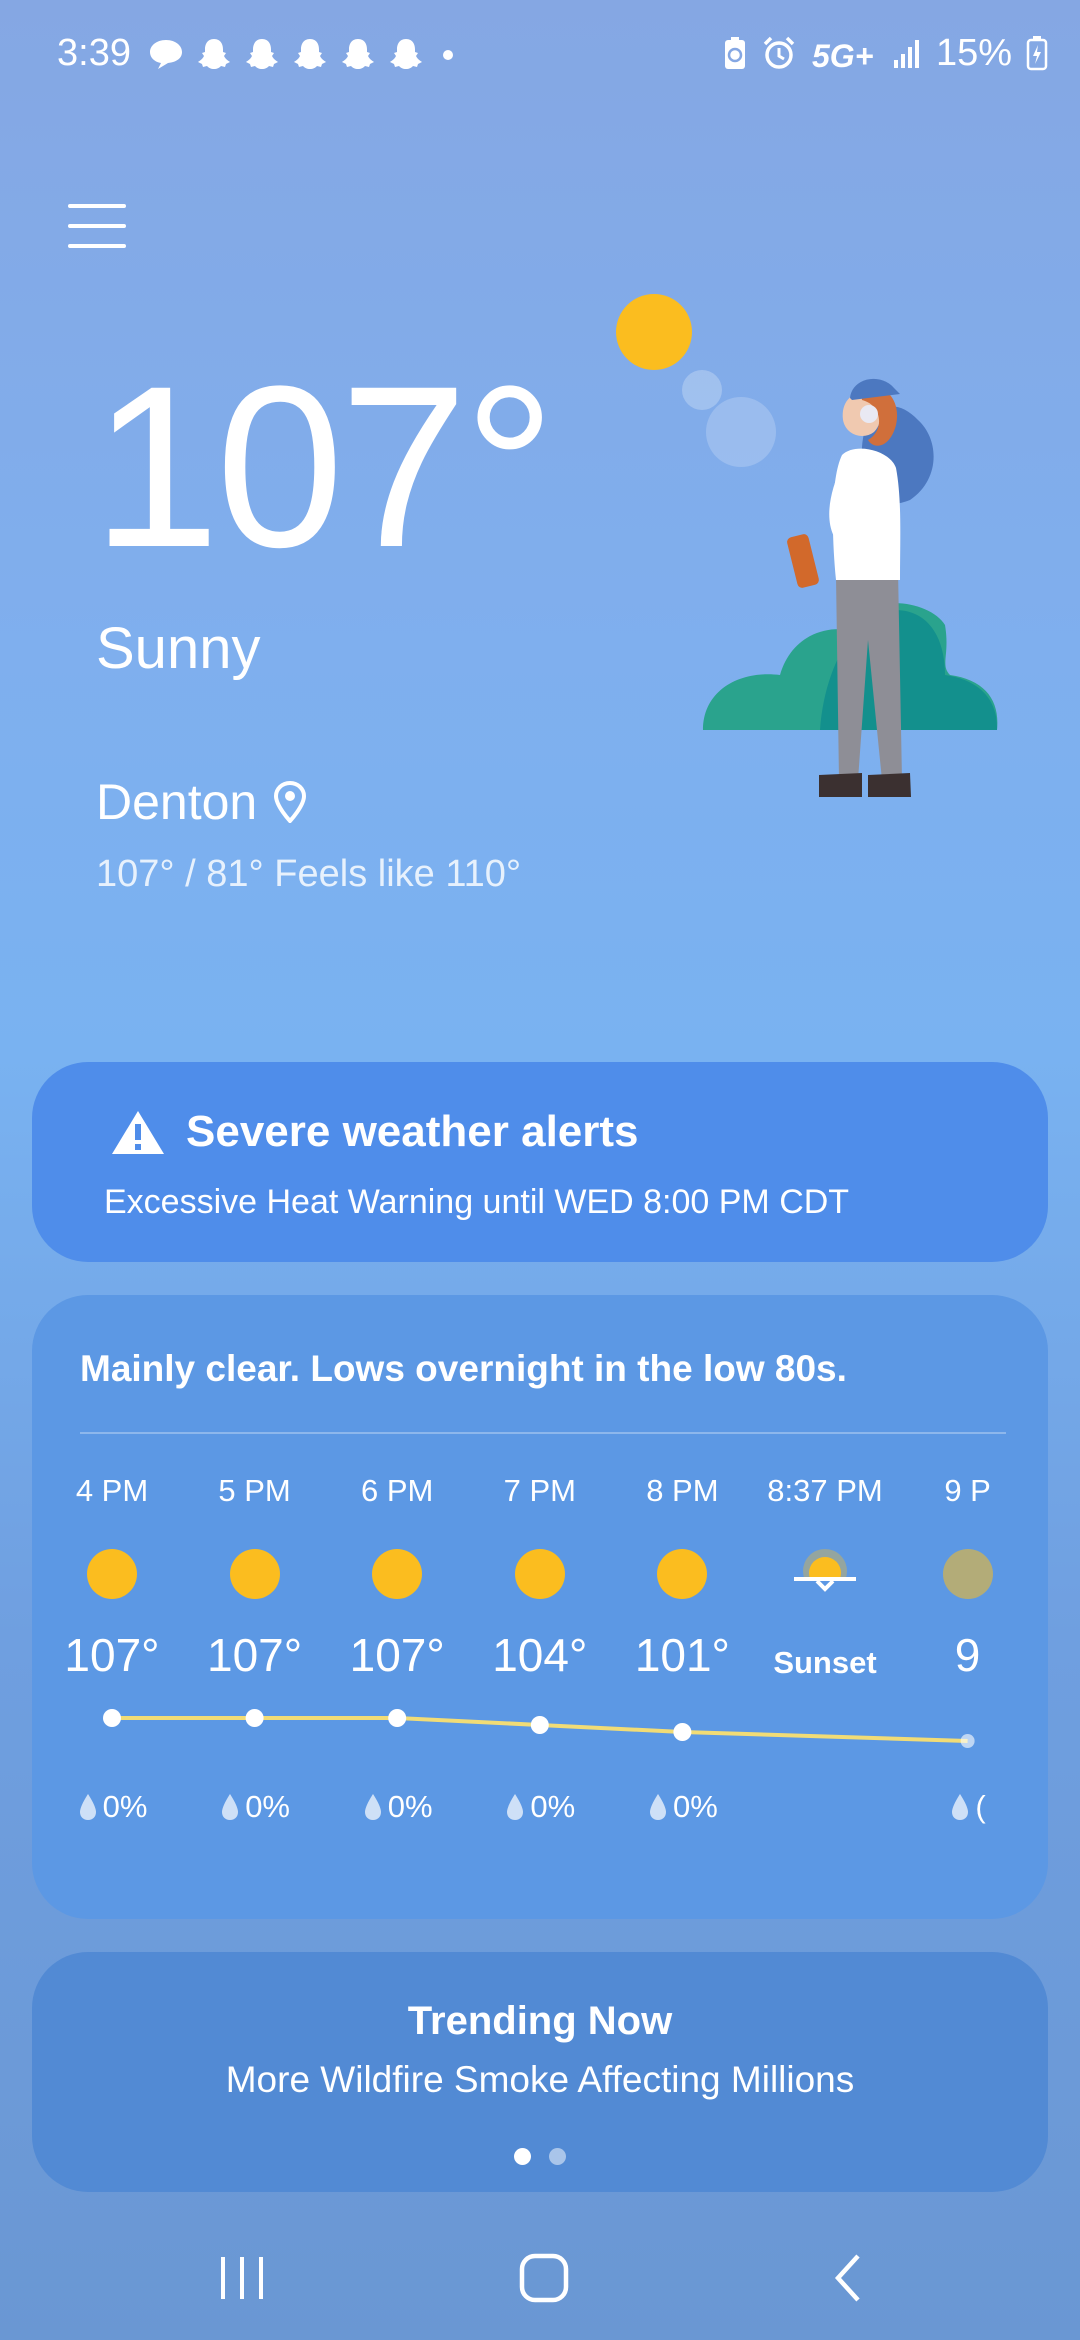 Image resolution: width=1080 pixels, height=2340 pixels. I want to click on back-icon, so click(847, 2277).